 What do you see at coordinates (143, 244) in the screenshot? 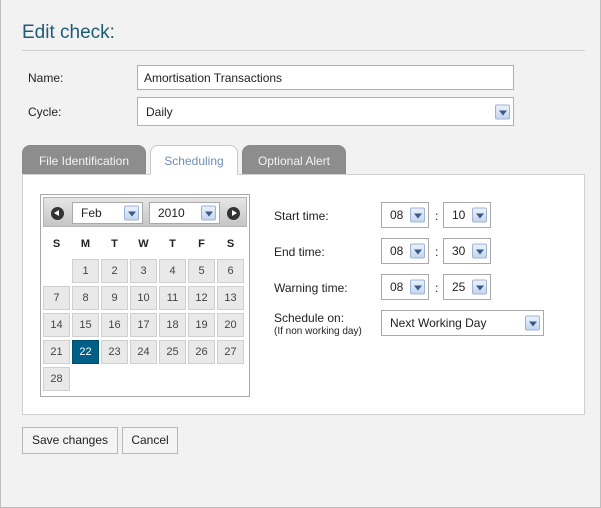
I see `weekday-label: W` at bounding box center [143, 244].